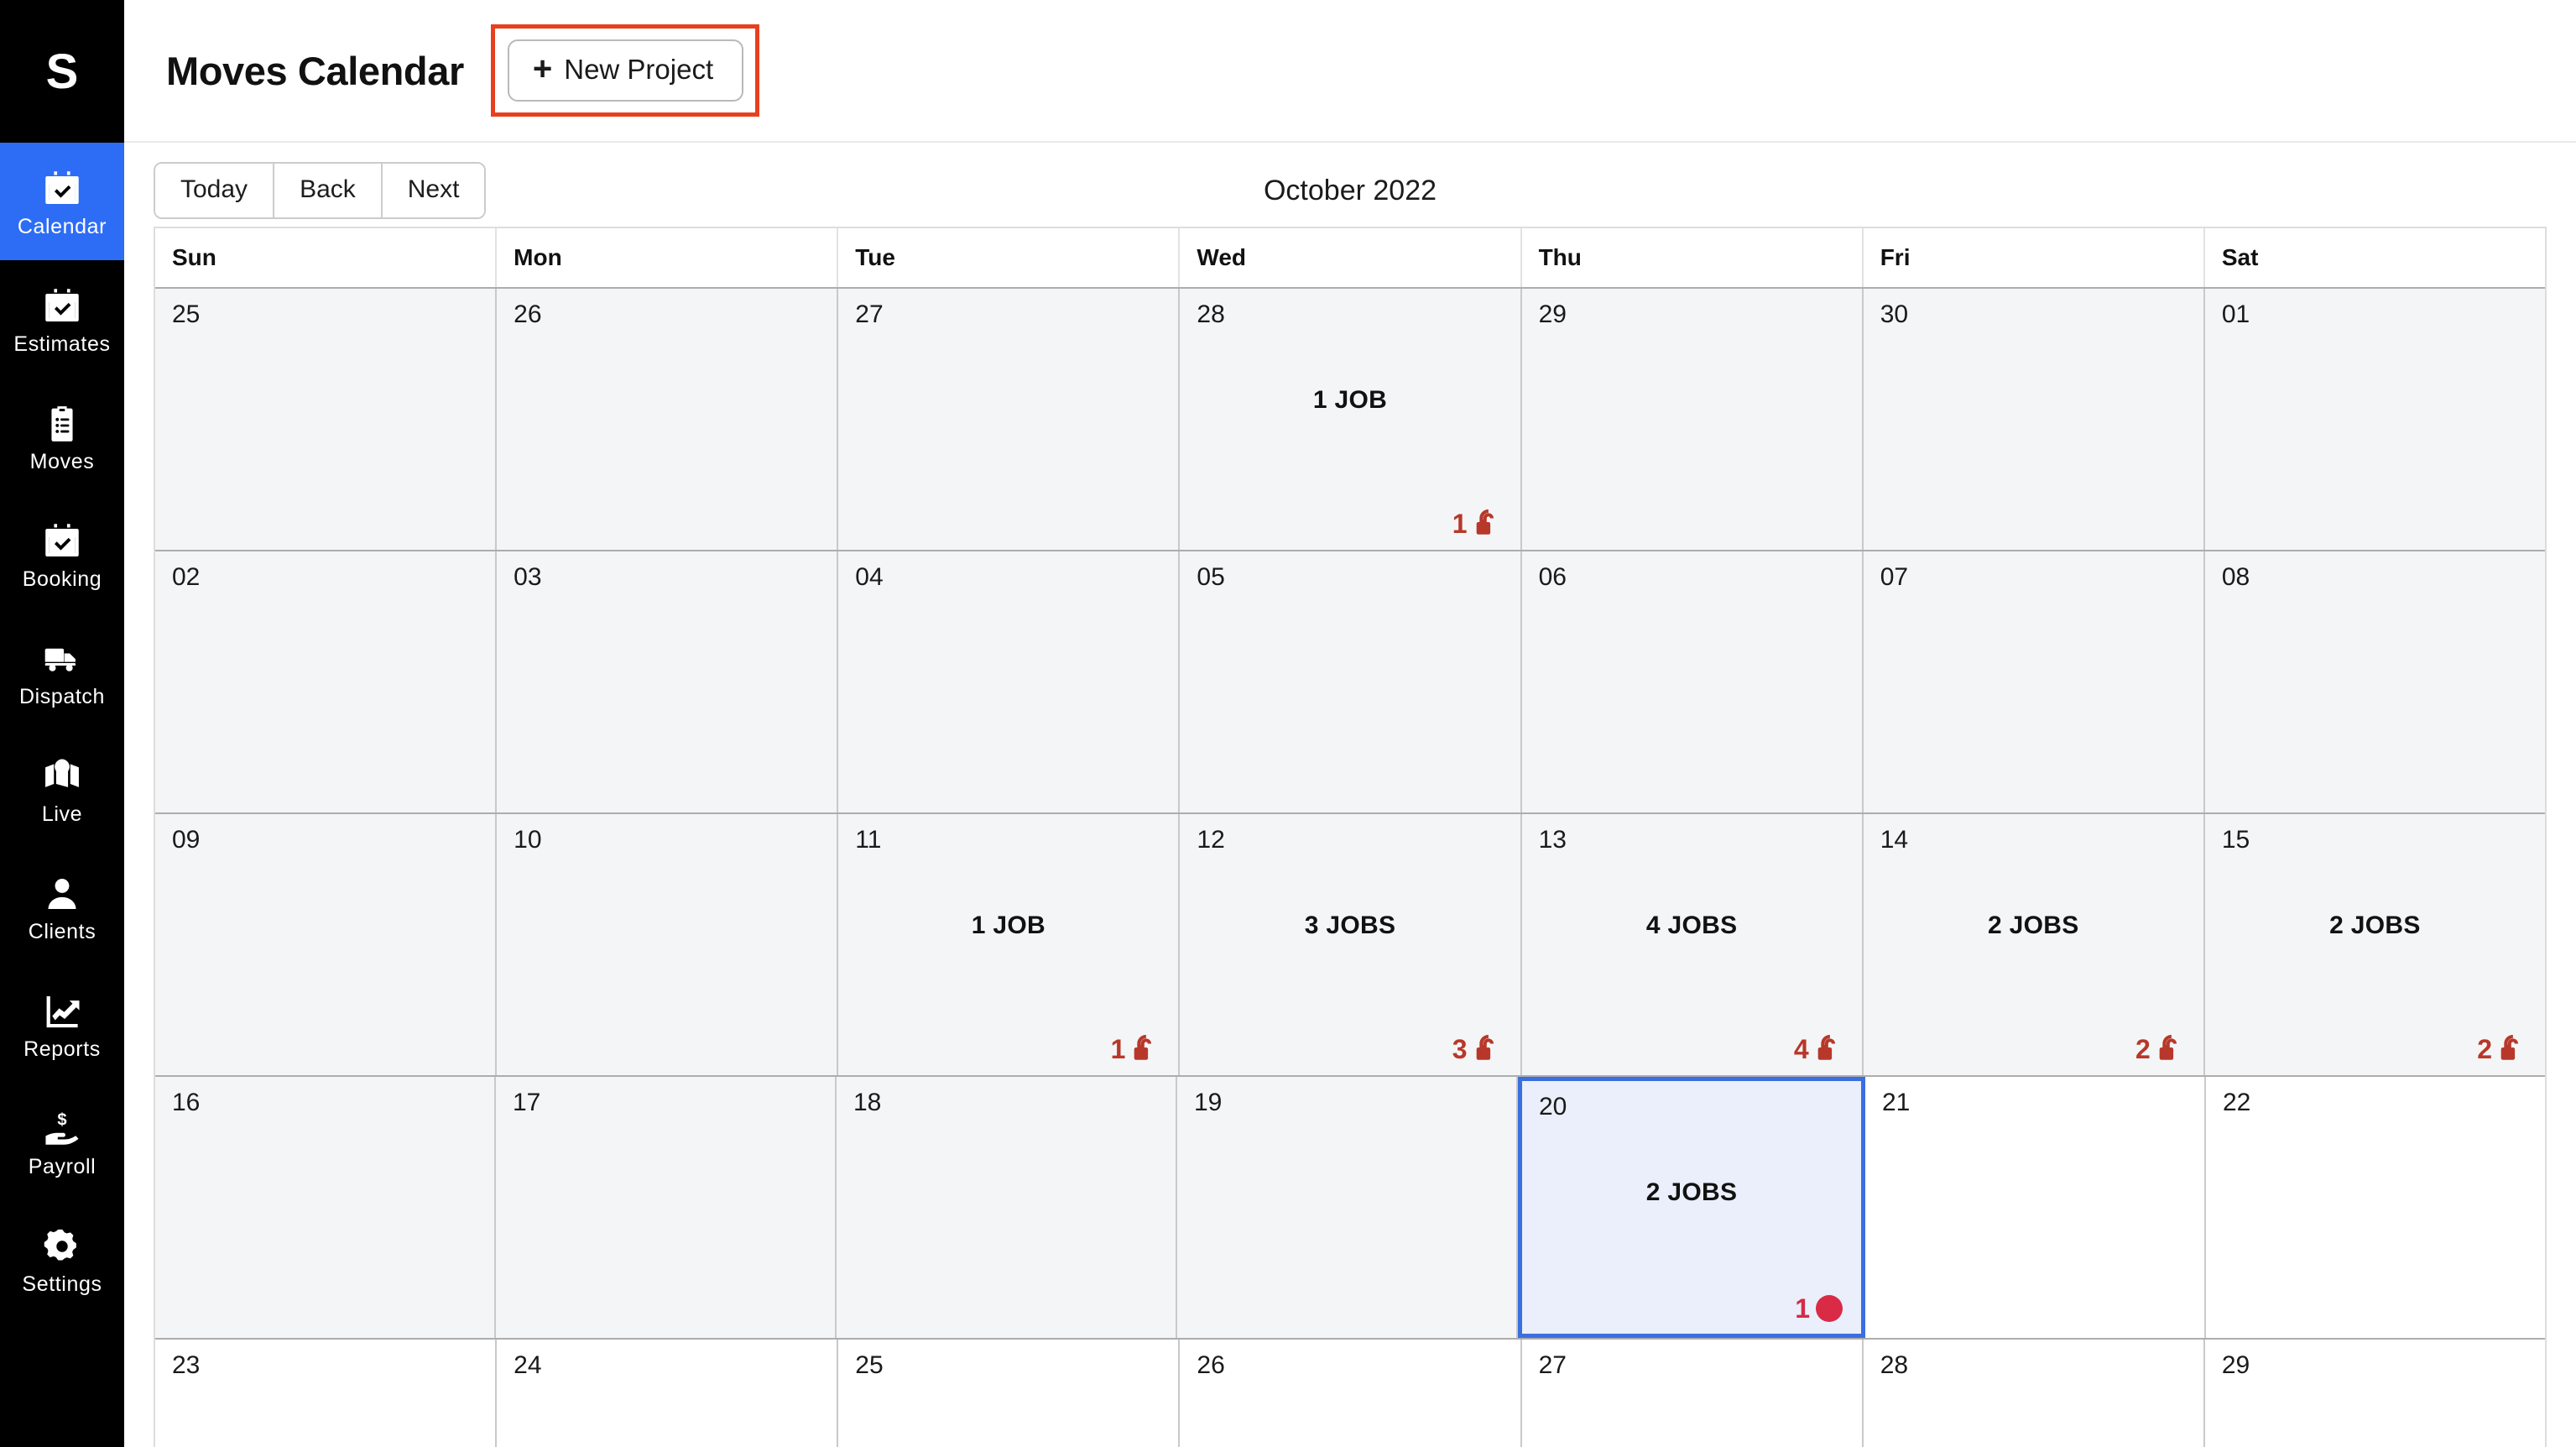 The width and height of the screenshot is (2576, 1447). Describe the element at coordinates (62, 71) in the screenshot. I see `brand-logo: S` at that location.